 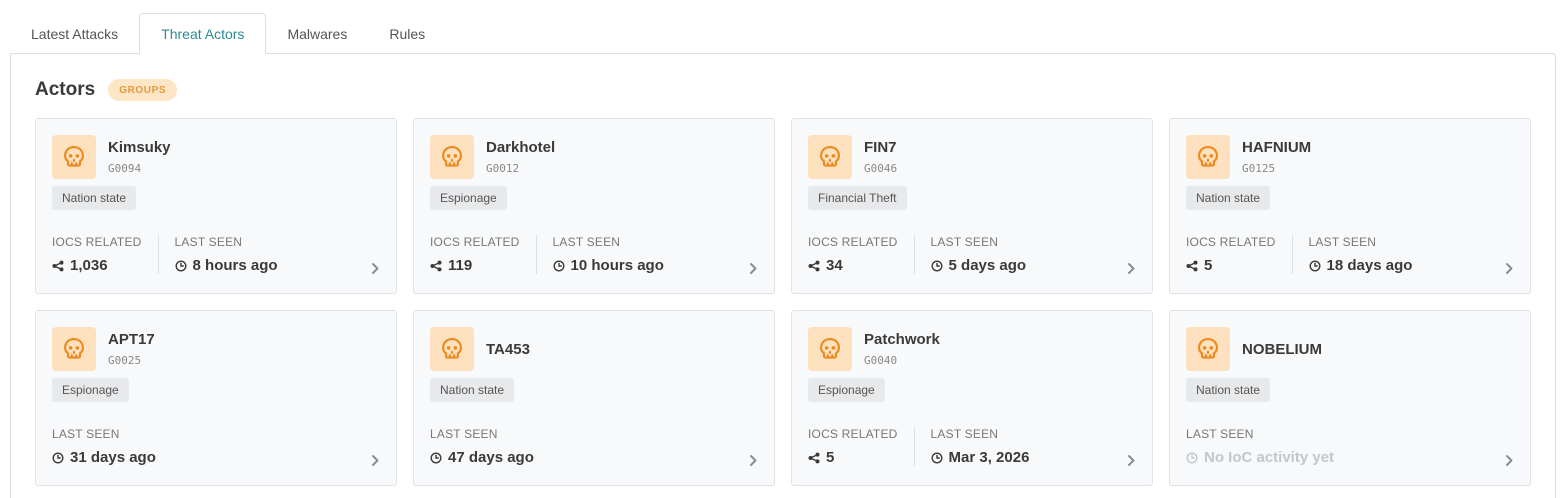 I want to click on last-seen-text: 18 days ago, so click(x=1369, y=265).